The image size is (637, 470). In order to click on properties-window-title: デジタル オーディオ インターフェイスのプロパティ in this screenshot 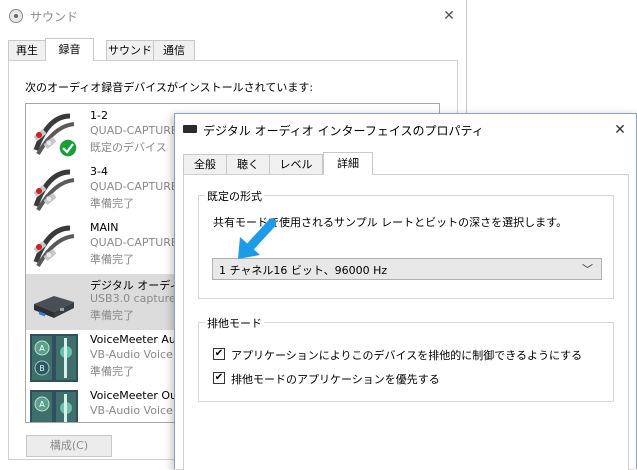, I will do `click(343, 131)`.